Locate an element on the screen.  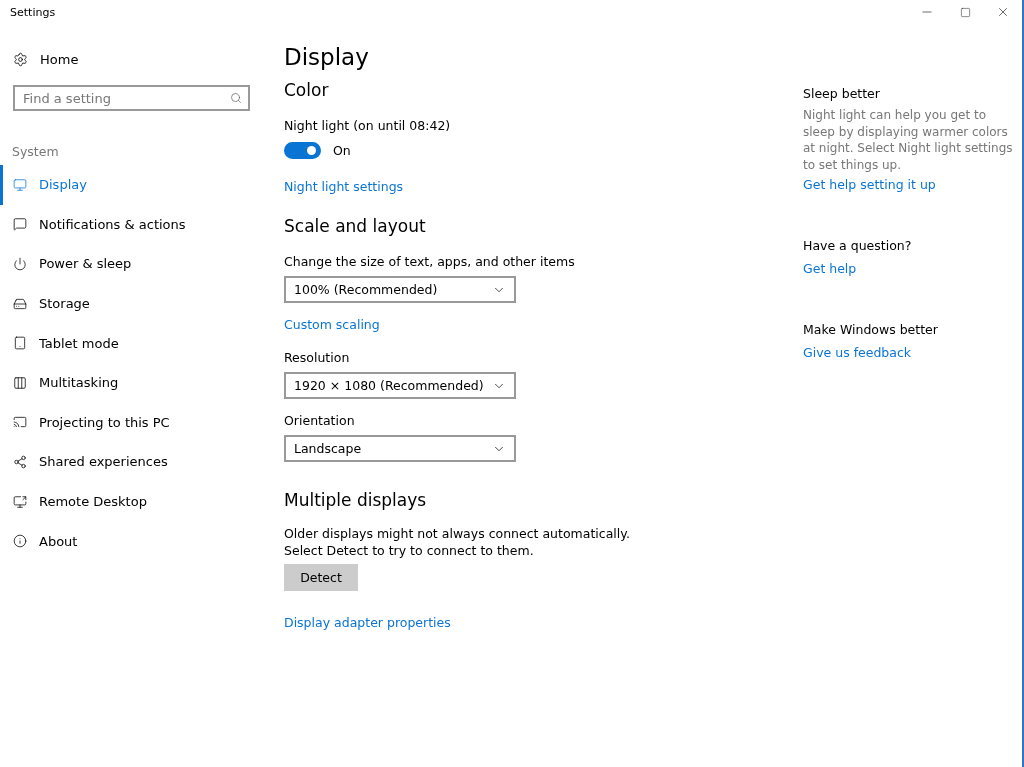
resolution-dropdown: 1920 × 1080 (Recommended) is located at coordinates (400, 385).